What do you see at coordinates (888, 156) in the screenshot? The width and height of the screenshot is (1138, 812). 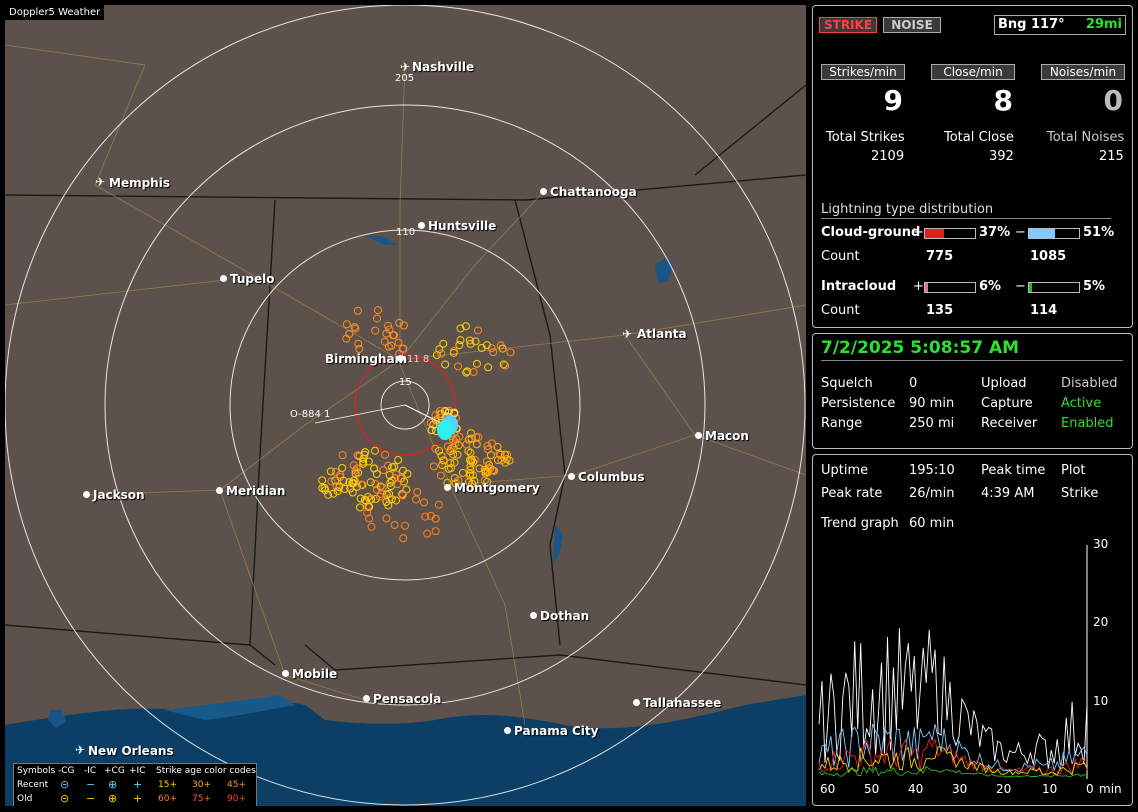 I see `total-strikes-value: 2109` at bounding box center [888, 156].